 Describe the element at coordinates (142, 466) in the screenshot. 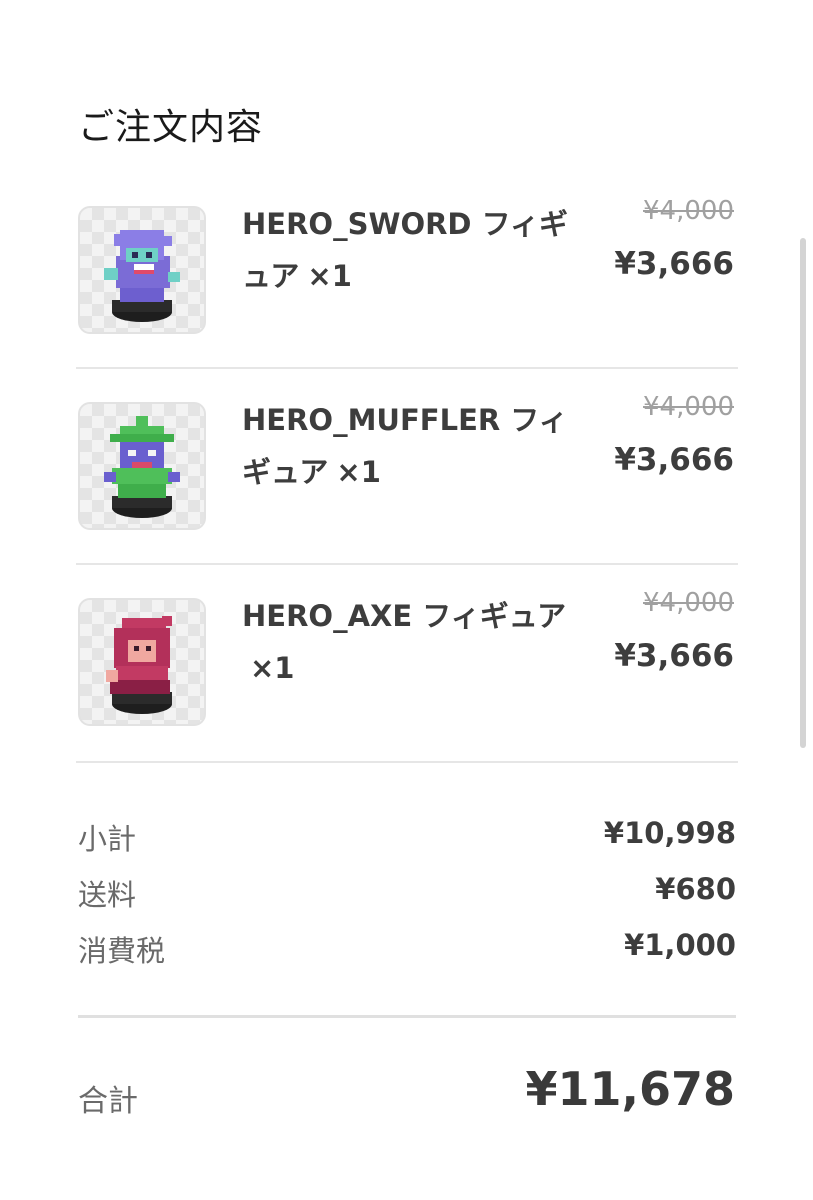

I see `green-hat-figure-icon` at that location.